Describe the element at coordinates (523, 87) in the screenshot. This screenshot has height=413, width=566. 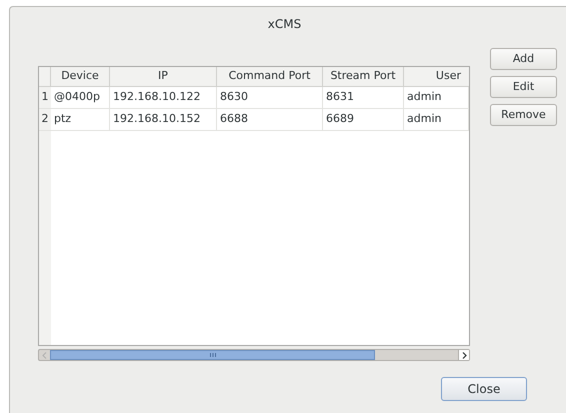
I see `side-button: Edit` at that location.